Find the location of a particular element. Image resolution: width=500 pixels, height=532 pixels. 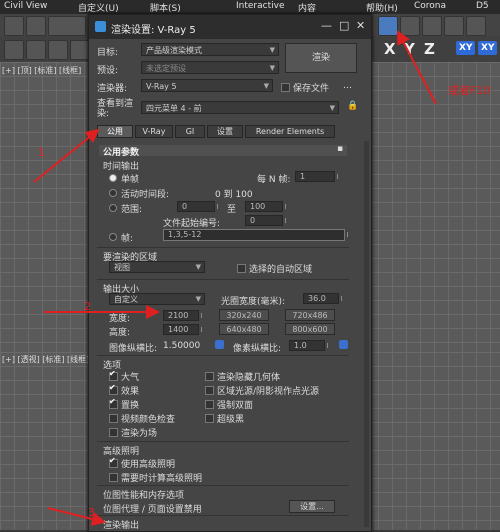

menu-item-corona: Corona is located at coordinates (430, 6).